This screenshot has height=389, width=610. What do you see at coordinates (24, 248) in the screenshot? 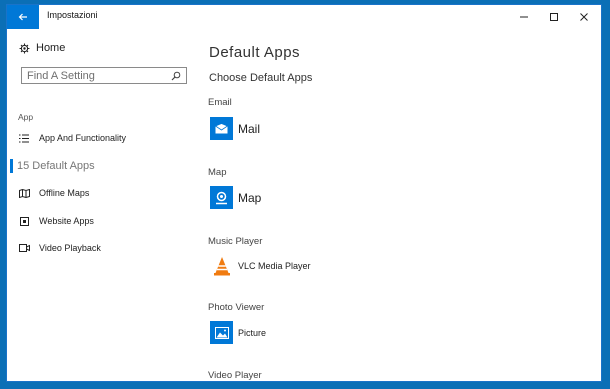
I see `video-icon` at bounding box center [24, 248].